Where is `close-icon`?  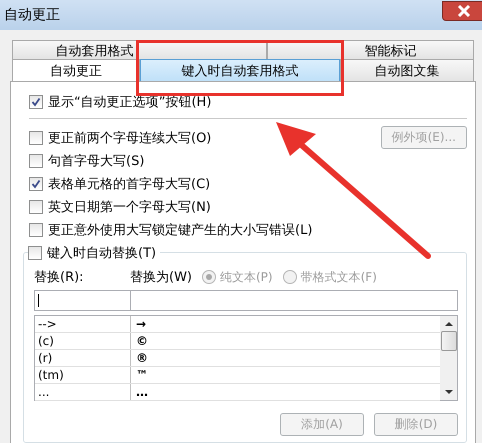
close-icon is located at coordinates (464, 11).